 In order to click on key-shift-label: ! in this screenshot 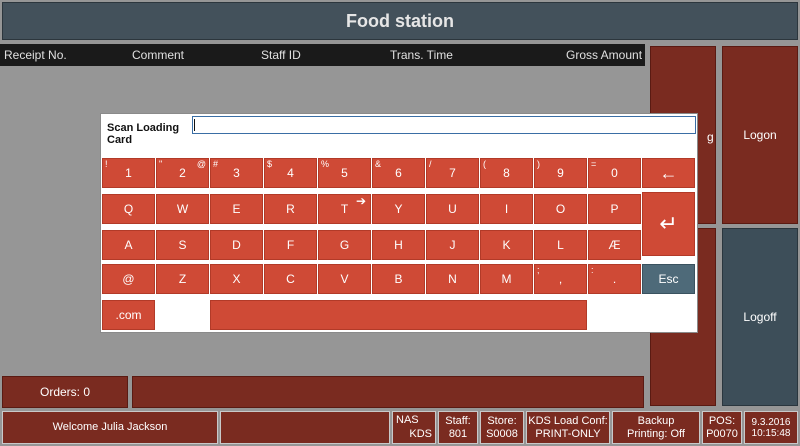, I will do `click(106, 164)`.